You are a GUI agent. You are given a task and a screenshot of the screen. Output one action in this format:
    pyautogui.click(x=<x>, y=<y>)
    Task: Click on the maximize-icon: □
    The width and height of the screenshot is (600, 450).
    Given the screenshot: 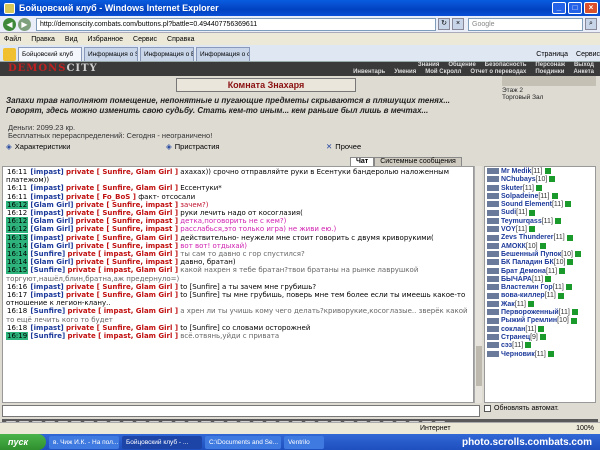 What is the action you would take?
    pyautogui.click(x=575, y=8)
    